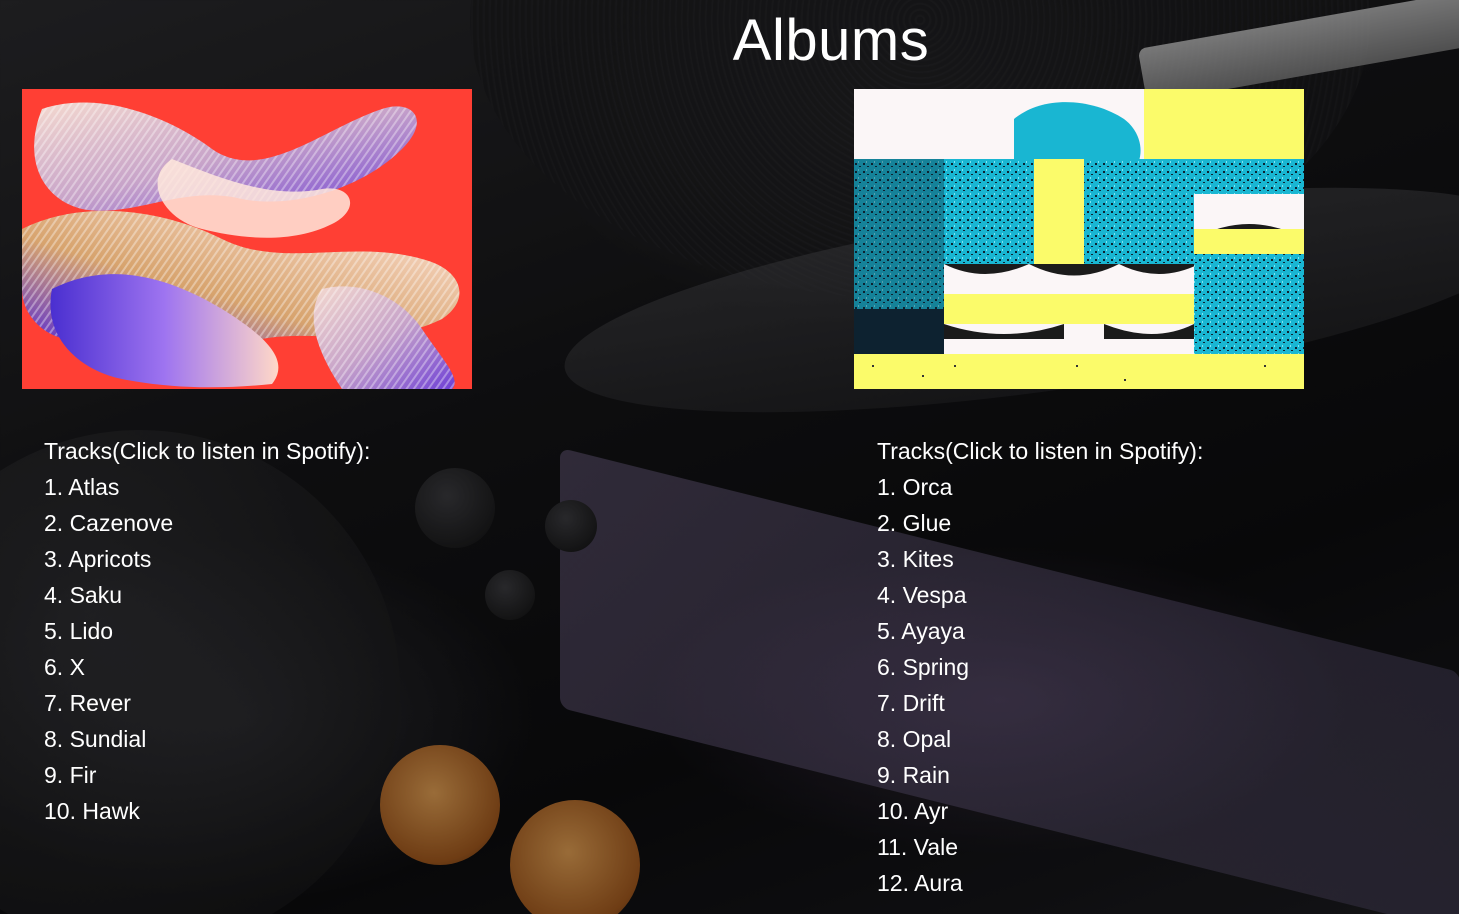 Image resolution: width=1459 pixels, height=914 pixels. I want to click on track-link: 9. Rain, so click(1040, 775).